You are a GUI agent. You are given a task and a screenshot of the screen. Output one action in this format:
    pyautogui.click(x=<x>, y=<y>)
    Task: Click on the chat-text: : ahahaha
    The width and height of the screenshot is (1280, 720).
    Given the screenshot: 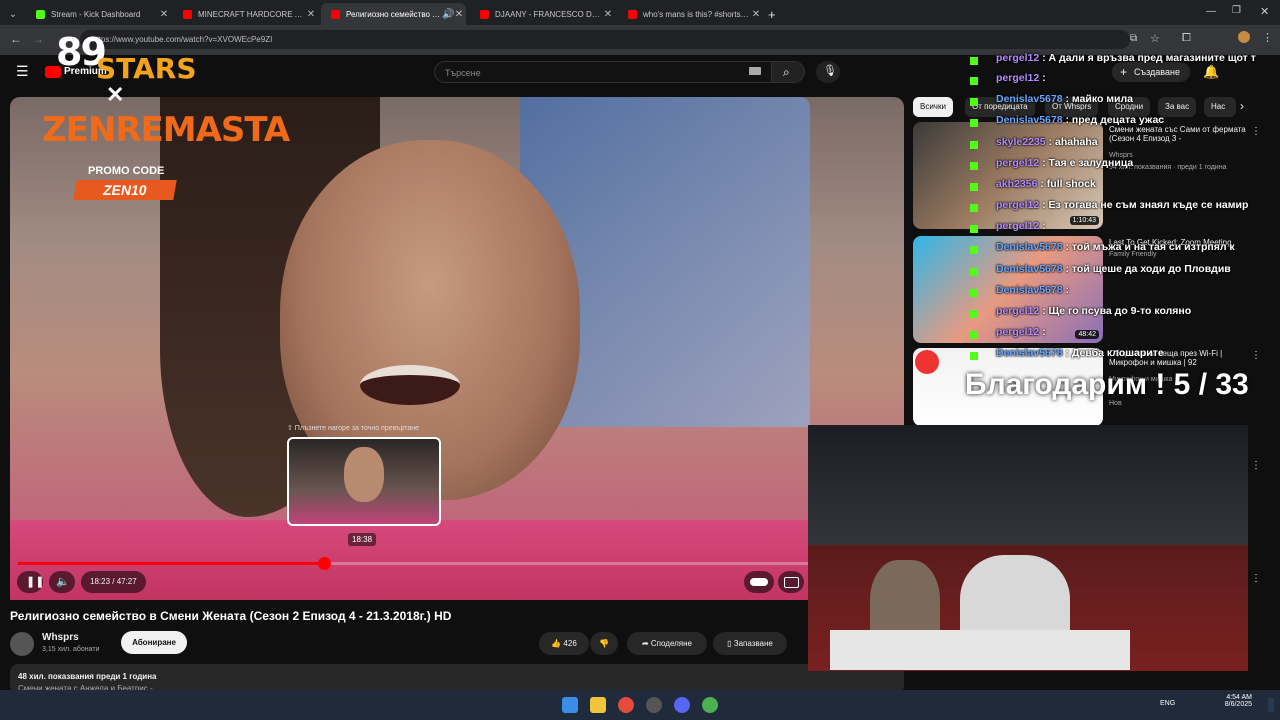 What is the action you would take?
    pyautogui.click(x=1073, y=142)
    